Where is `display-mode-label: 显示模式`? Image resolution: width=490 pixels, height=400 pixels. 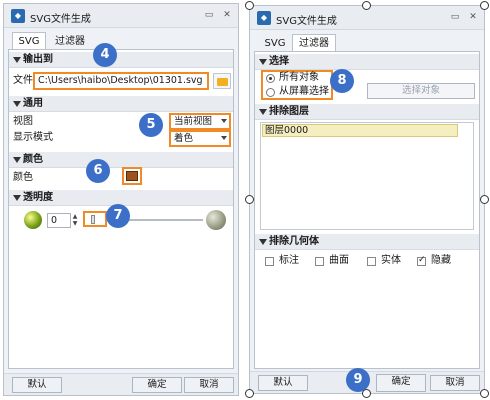 display-mode-label: 显示模式 is located at coordinates (33, 137).